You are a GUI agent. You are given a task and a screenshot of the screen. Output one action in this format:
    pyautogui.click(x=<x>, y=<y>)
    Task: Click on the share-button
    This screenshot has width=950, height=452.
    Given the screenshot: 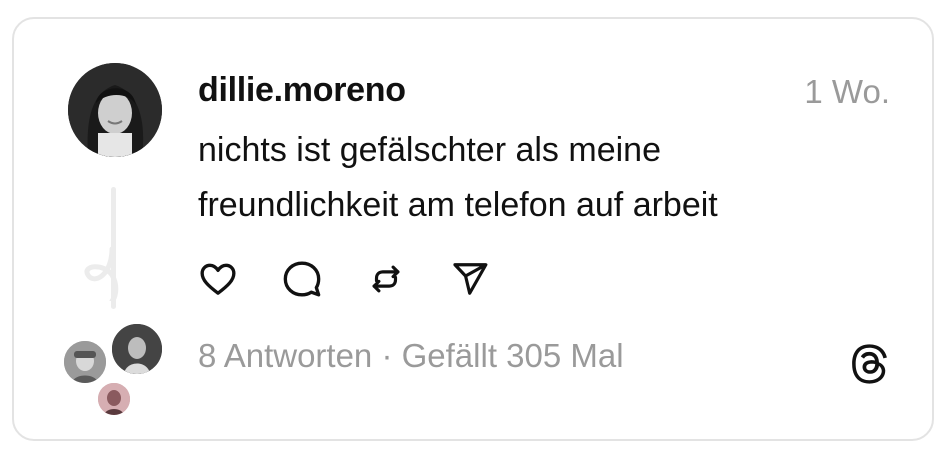 What is the action you would take?
    pyautogui.click(x=470, y=279)
    